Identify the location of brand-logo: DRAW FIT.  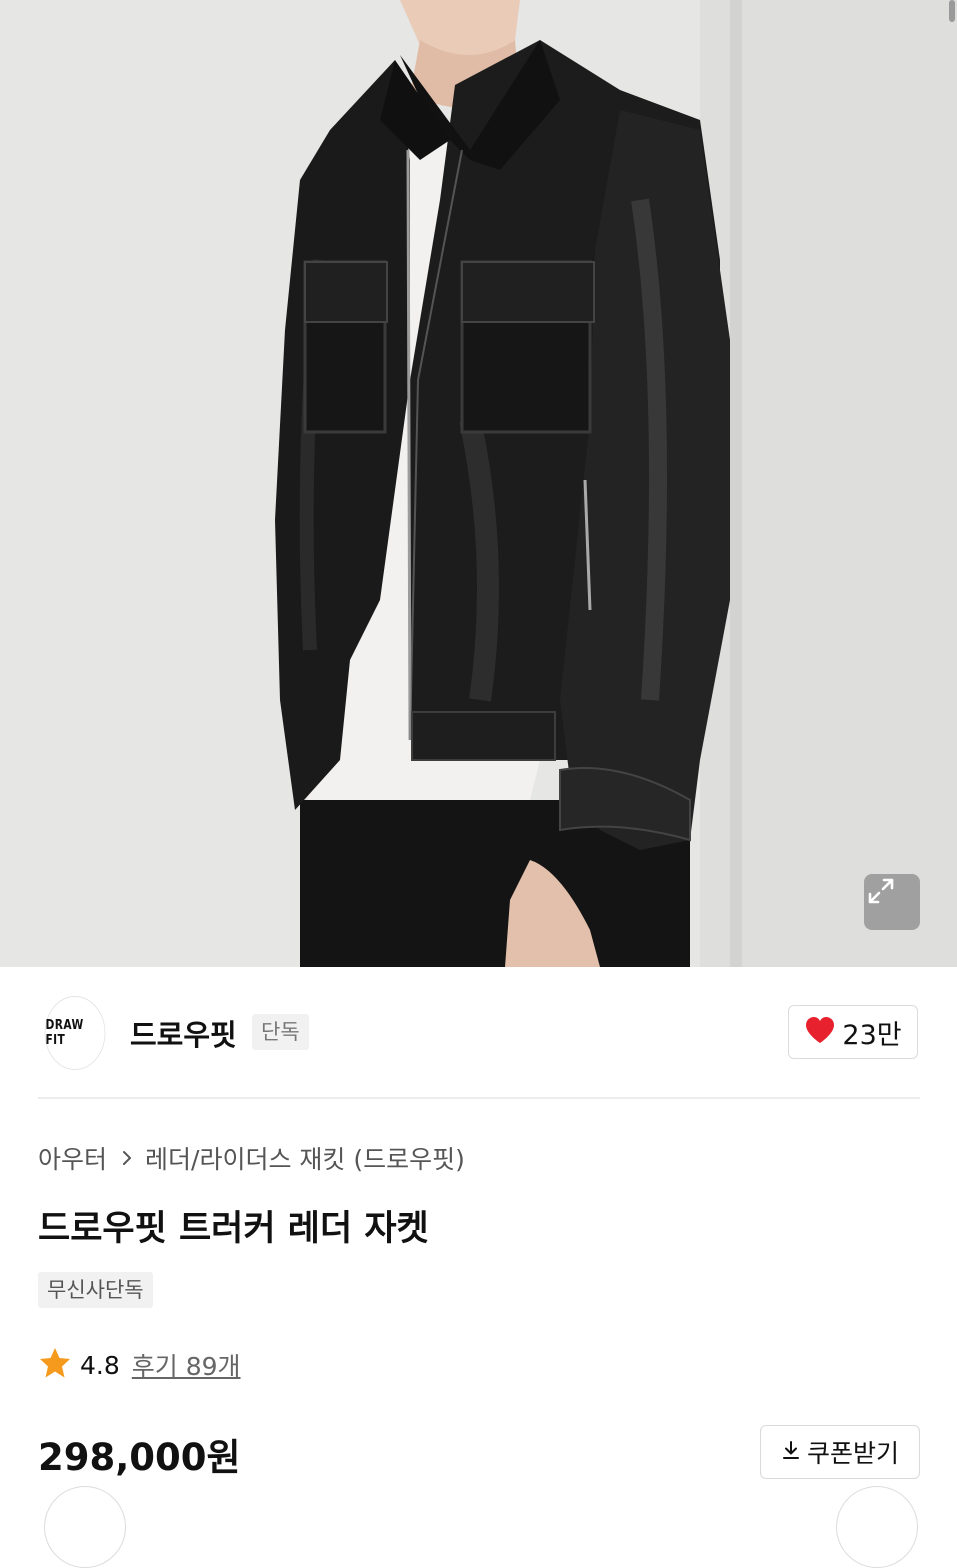
(75, 1033).